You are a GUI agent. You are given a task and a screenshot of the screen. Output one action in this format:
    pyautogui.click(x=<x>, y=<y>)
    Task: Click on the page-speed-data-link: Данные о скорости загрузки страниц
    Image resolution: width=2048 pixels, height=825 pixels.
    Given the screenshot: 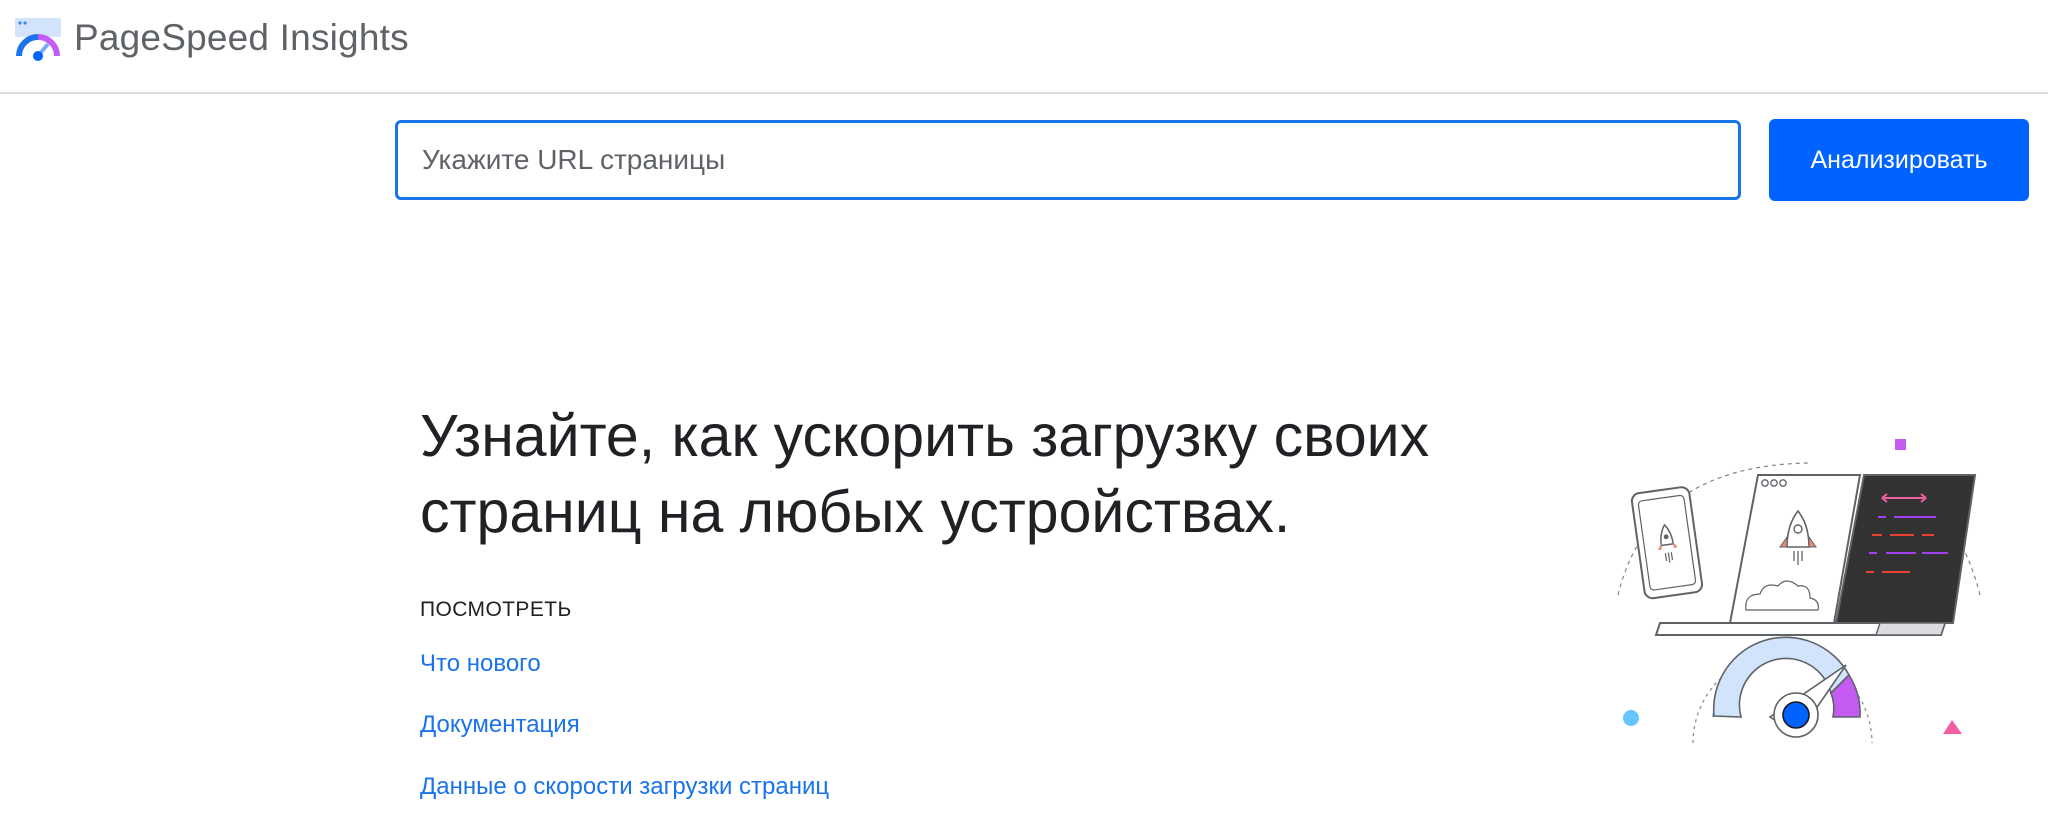 What is the action you would take?
    pyautogui.click(x=624, y=787)
    